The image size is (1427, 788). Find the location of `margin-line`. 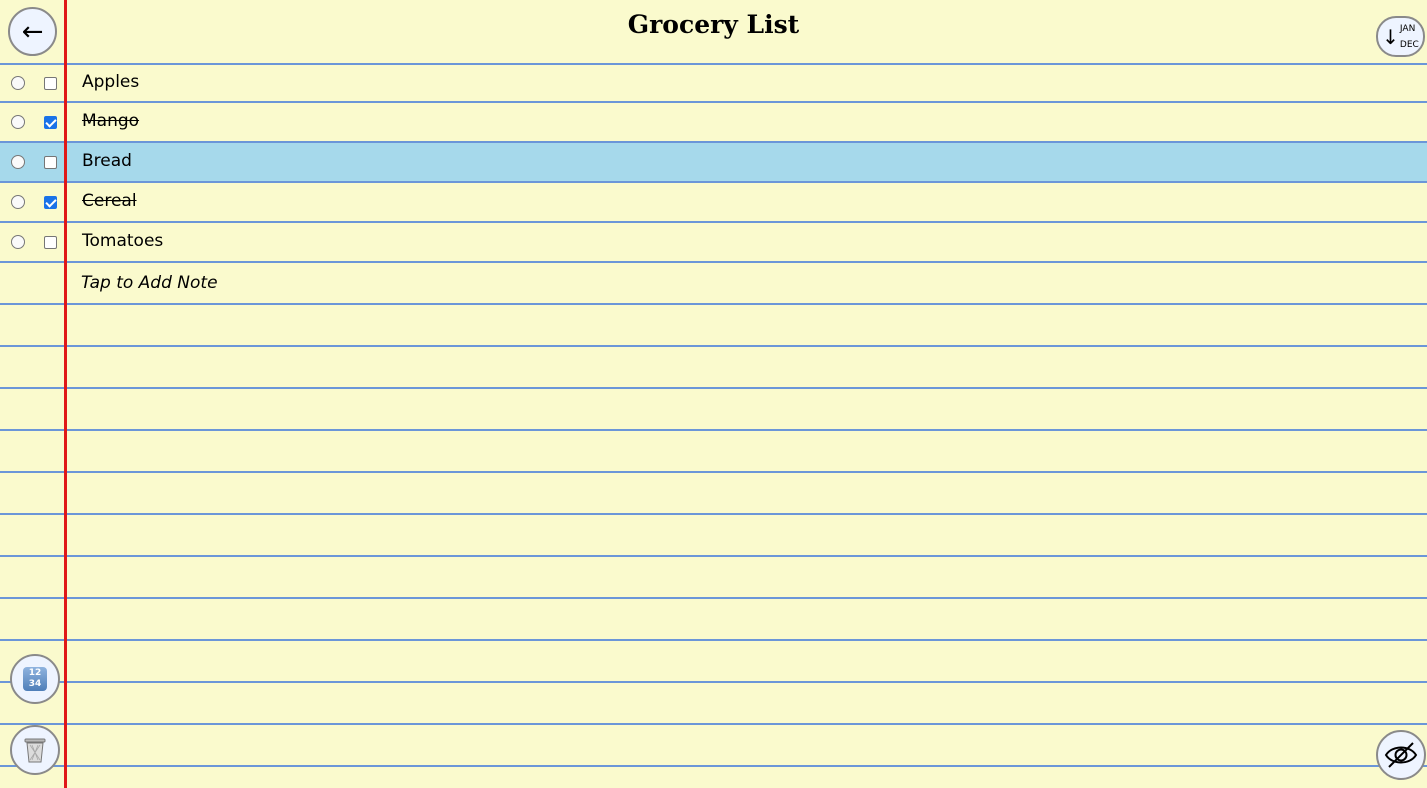

margin-line is located at coordinates (65, 394).